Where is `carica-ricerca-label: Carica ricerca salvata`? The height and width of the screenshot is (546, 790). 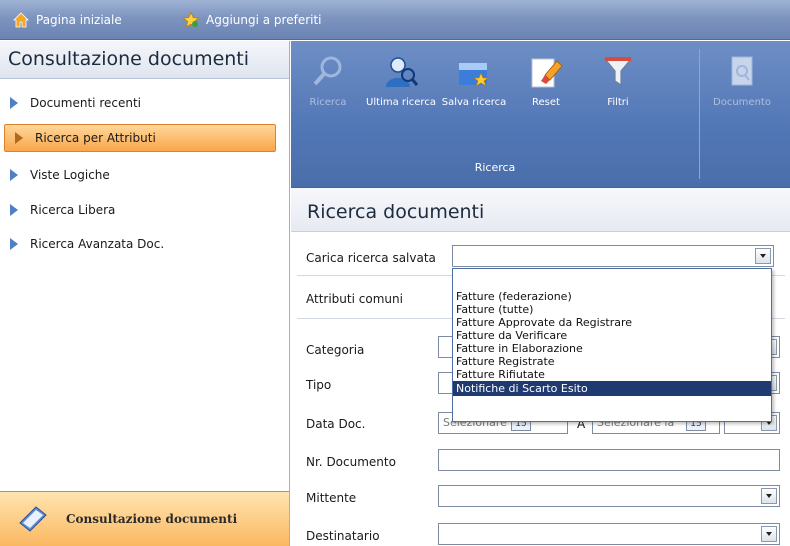
carica-ricerca-label: Carica ricerca salvata is located at coordinates (371, 258).